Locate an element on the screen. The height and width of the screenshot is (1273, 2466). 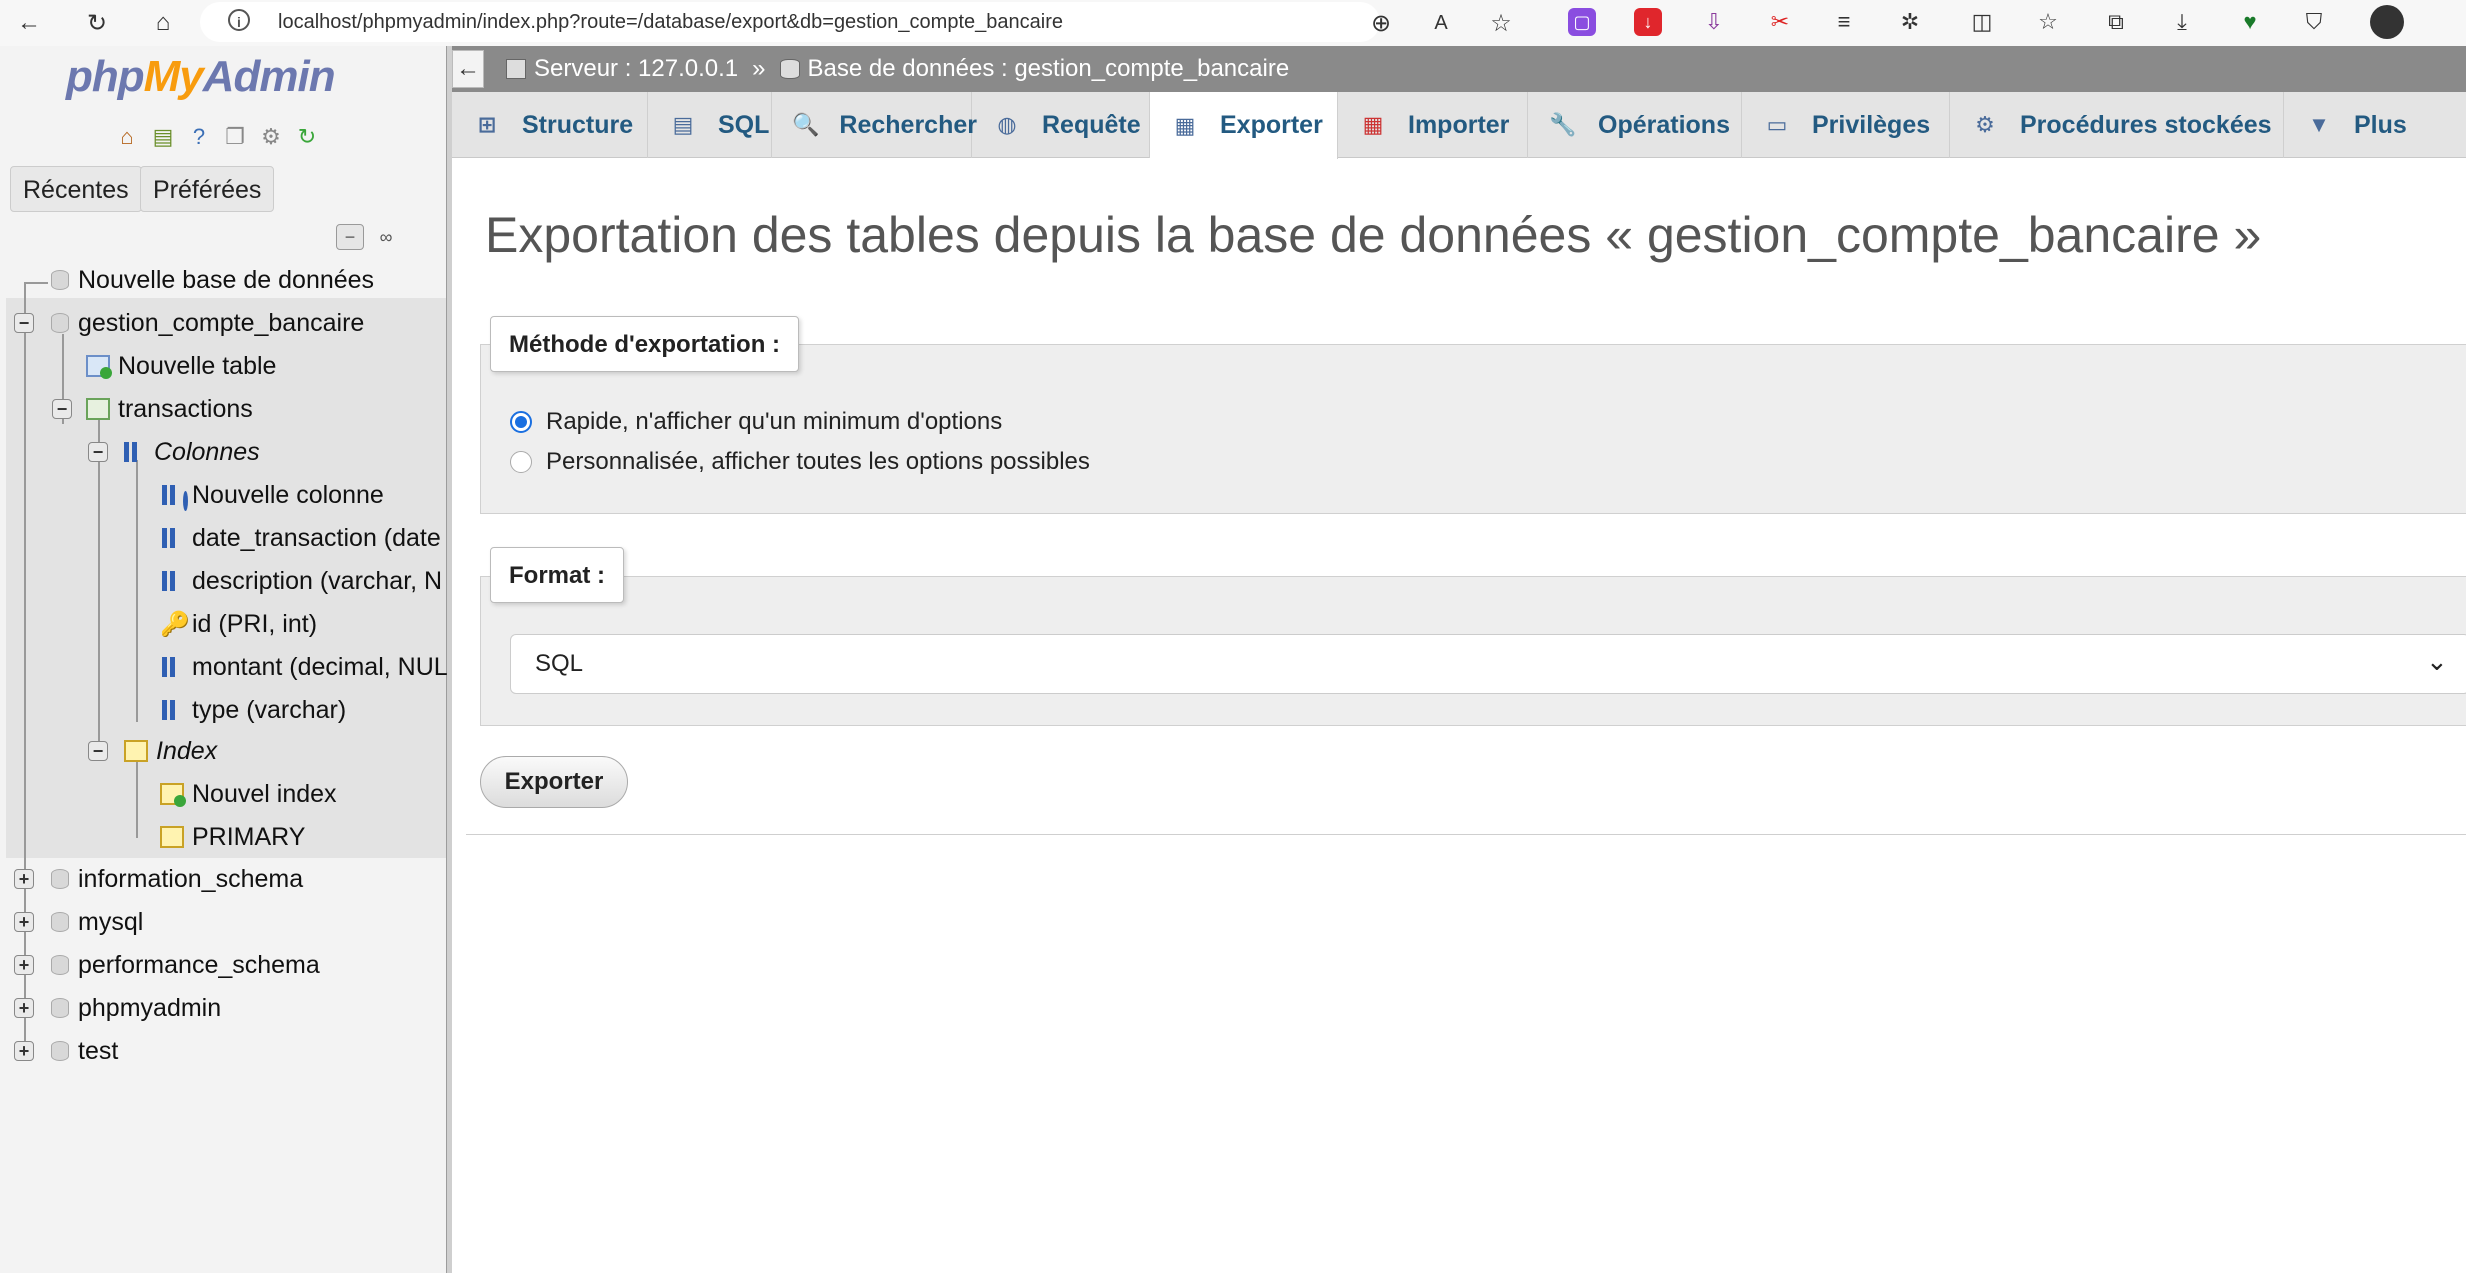
tree-column: 🔑 id (PRI, int) is located at coordinates (238, 624).